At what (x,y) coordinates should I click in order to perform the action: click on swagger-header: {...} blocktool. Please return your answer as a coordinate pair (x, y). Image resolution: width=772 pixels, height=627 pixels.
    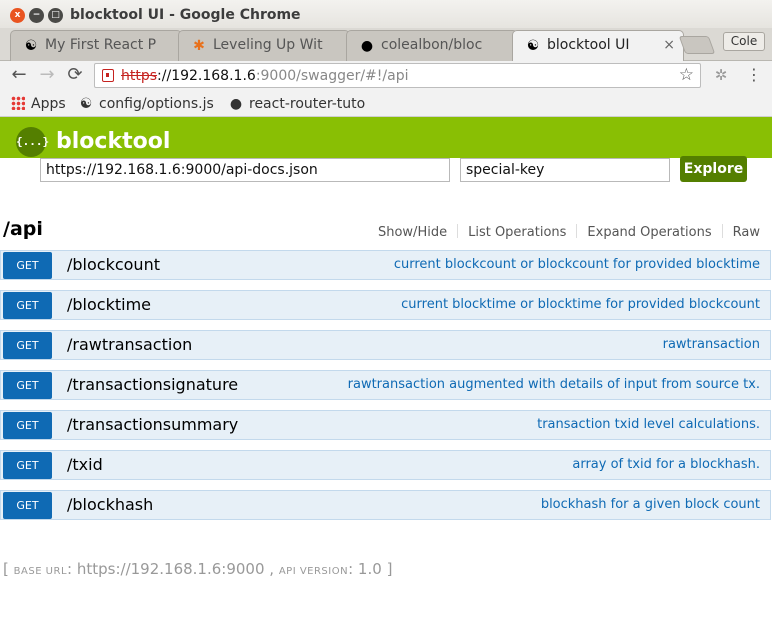
    Looking at the image, I should click on (386, 137).